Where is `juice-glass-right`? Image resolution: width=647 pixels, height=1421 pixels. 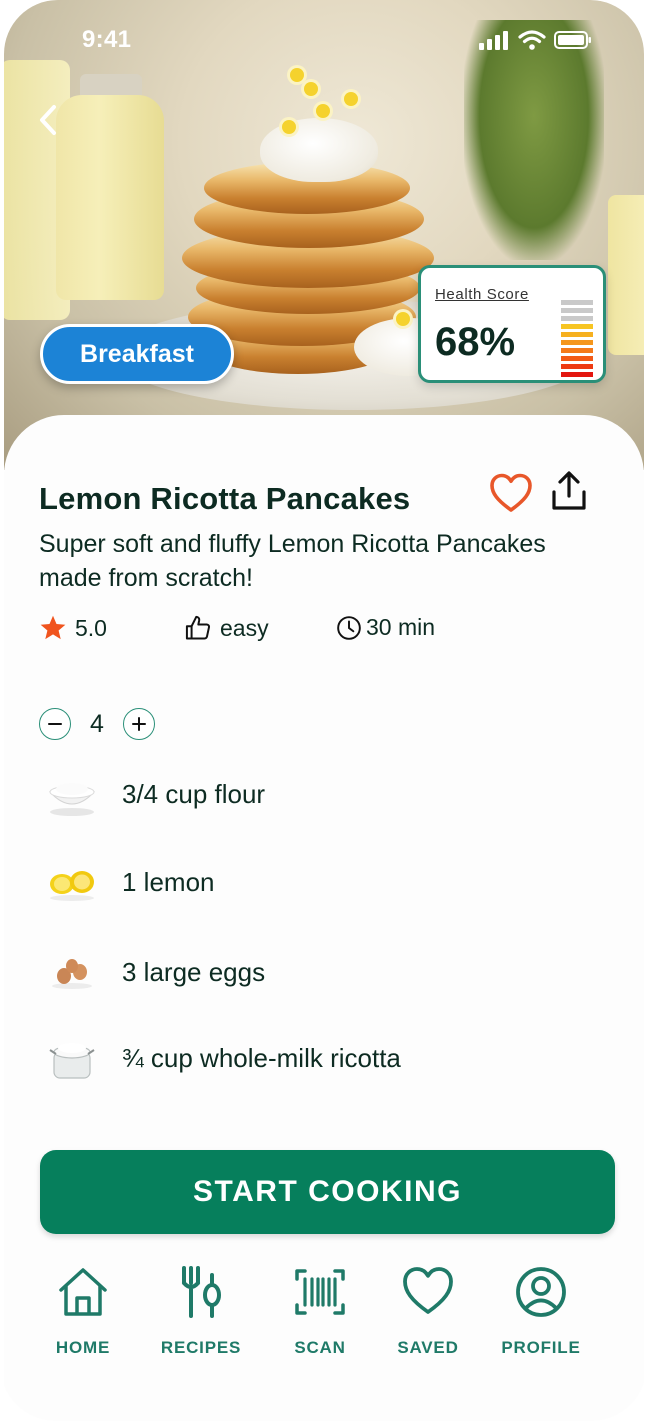
juice-glass-right is located at coordinates (626, 275).